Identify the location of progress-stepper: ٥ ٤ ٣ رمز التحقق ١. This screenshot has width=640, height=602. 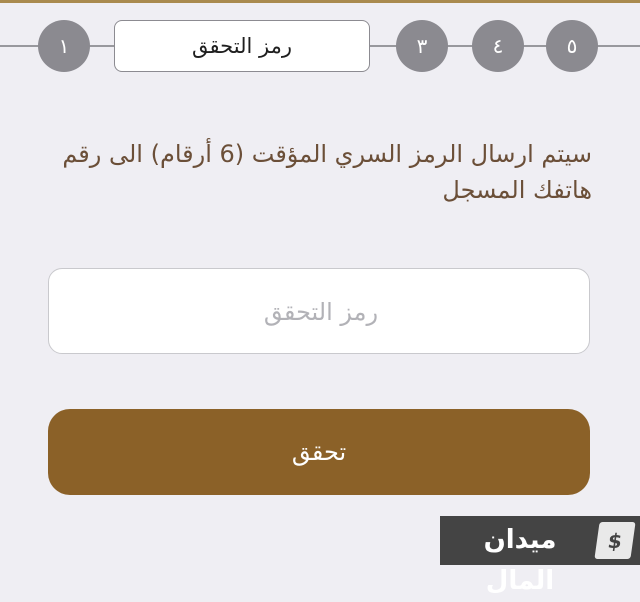
(320, 47).